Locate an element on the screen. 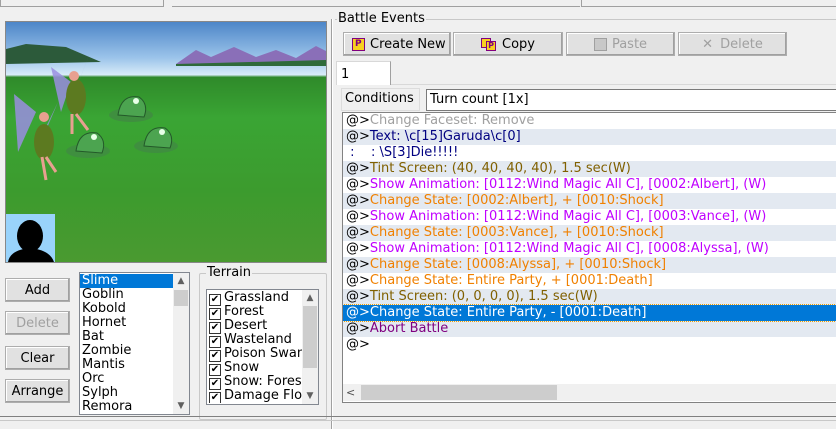 The image size is (836, 429). sylph-enemy is located at coordinates (36, 137).